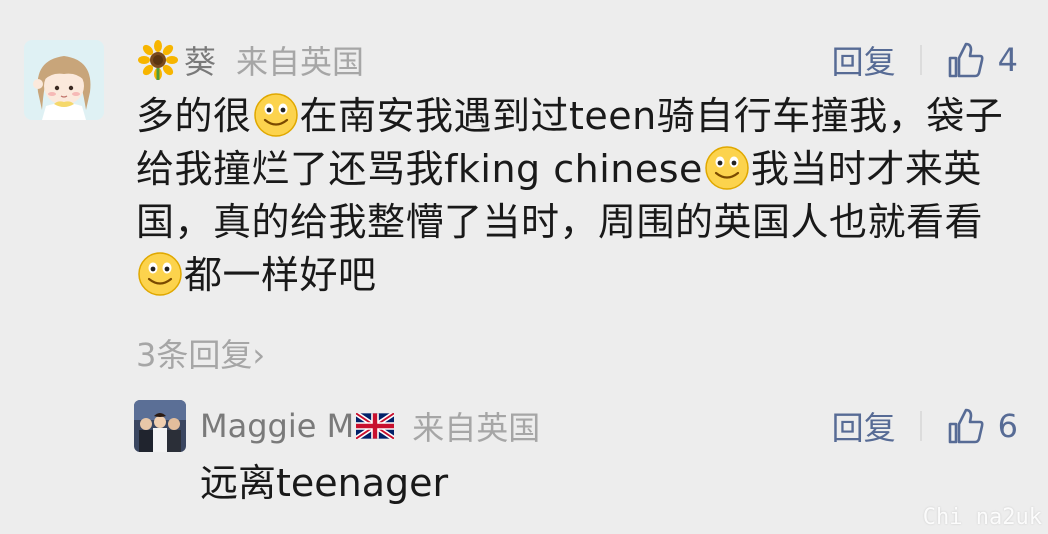 This screenshot has width=1048, height=534. I want to click on avatar, so click(64, 80).